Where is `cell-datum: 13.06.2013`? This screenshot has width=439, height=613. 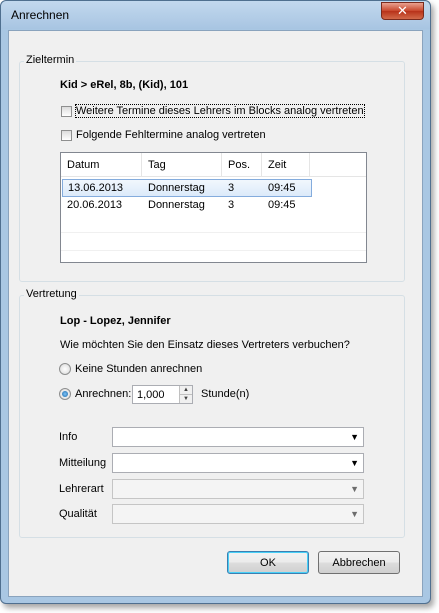
cell-datum: 13.06.2013 is located at coordinates (96, 188).